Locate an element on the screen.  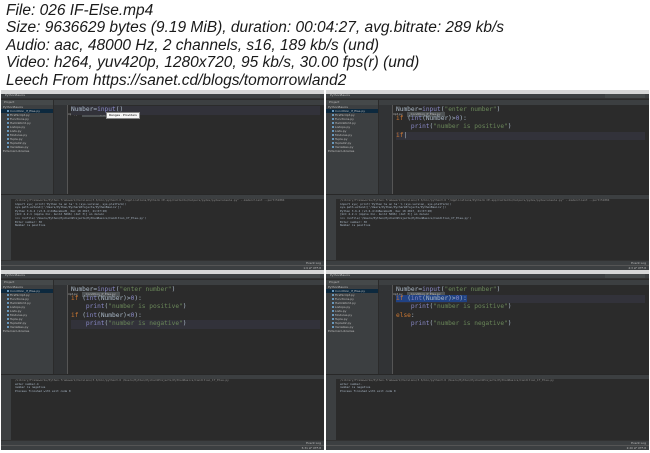
code-line: else: is located at coordinates (520, 316).